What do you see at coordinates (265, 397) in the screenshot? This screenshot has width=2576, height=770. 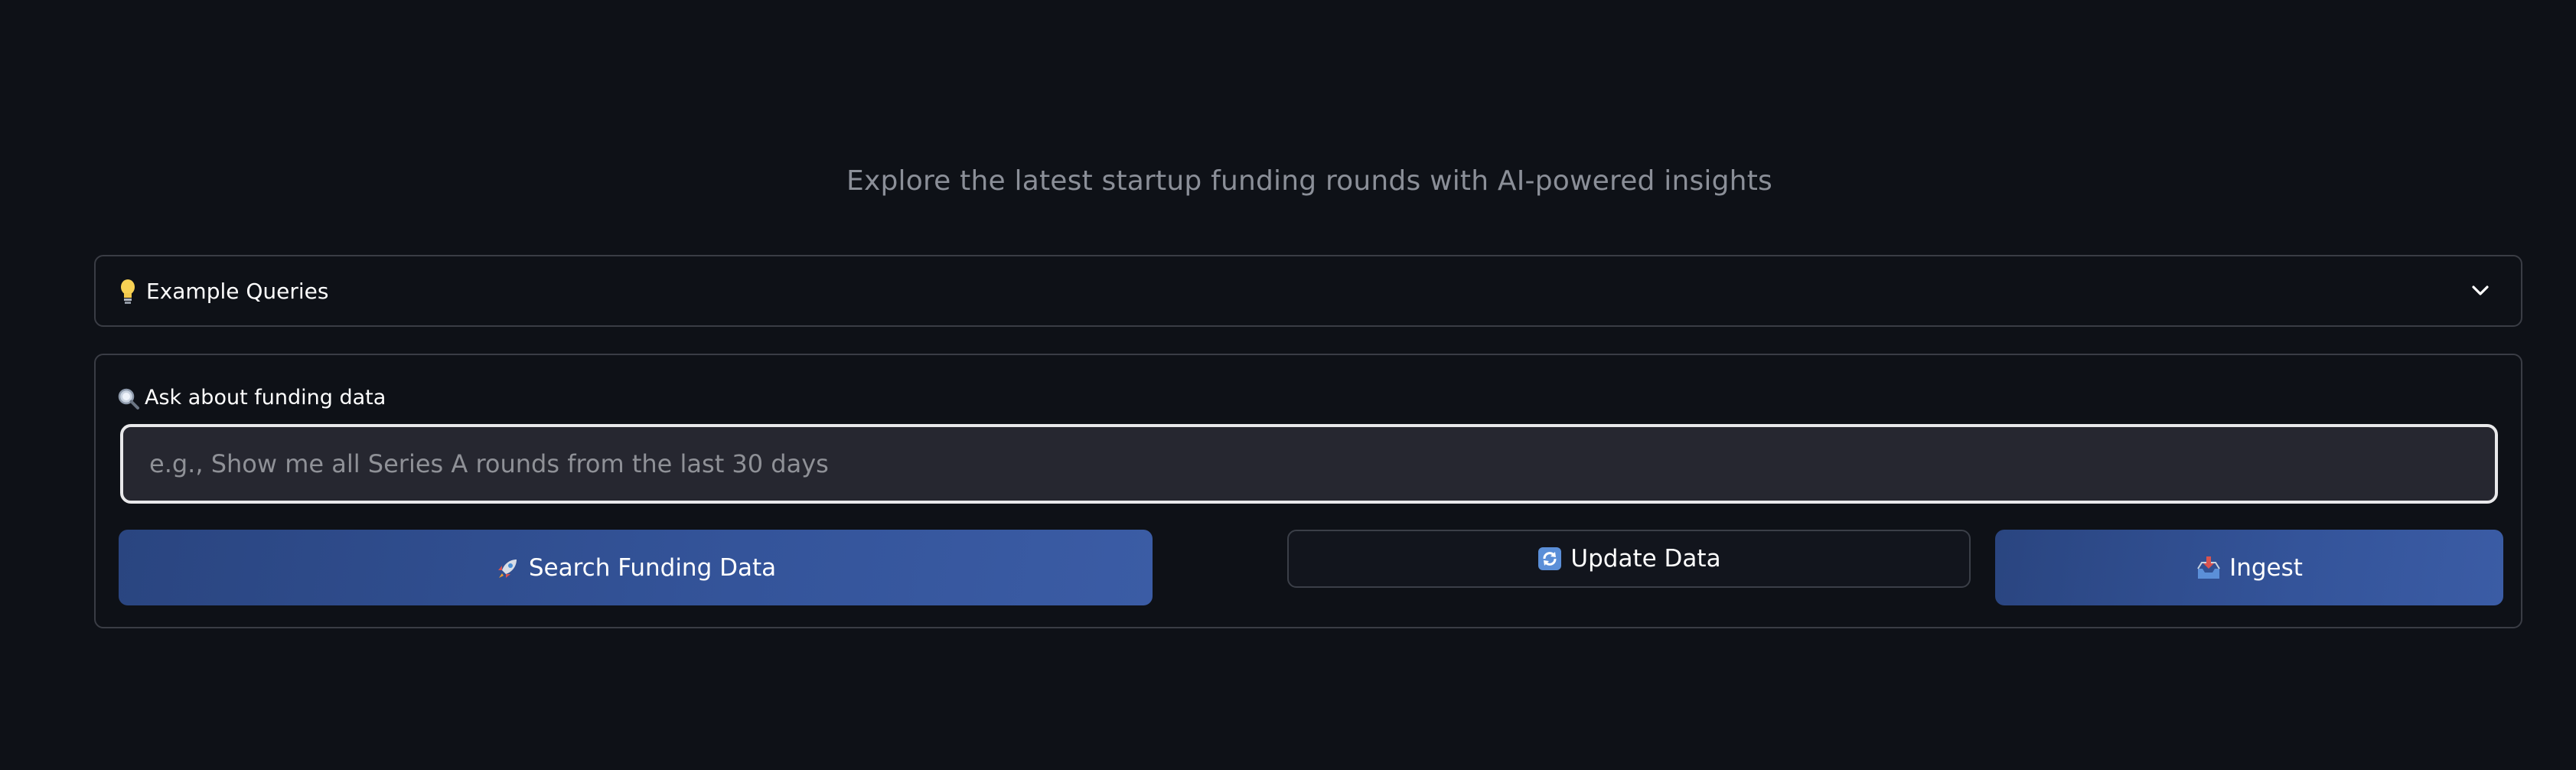 I see `query-field-label: Ask about funding data` at bounding box center [265, 397].